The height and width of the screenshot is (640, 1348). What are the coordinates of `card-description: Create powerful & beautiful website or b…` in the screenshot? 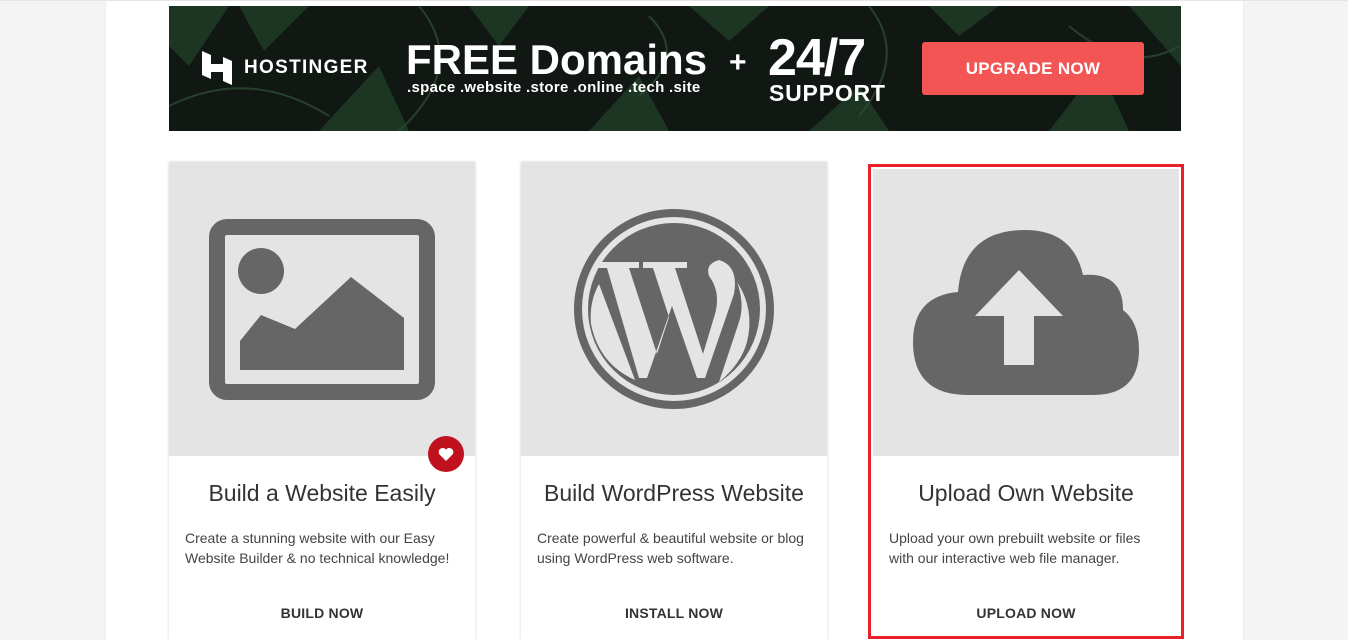 It's located at (670, 548).